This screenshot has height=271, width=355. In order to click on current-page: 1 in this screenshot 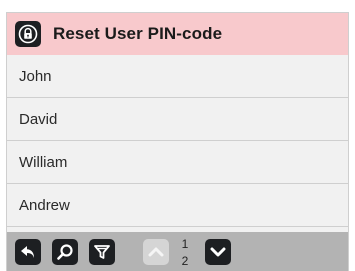, I will do `click(185, 244)`.